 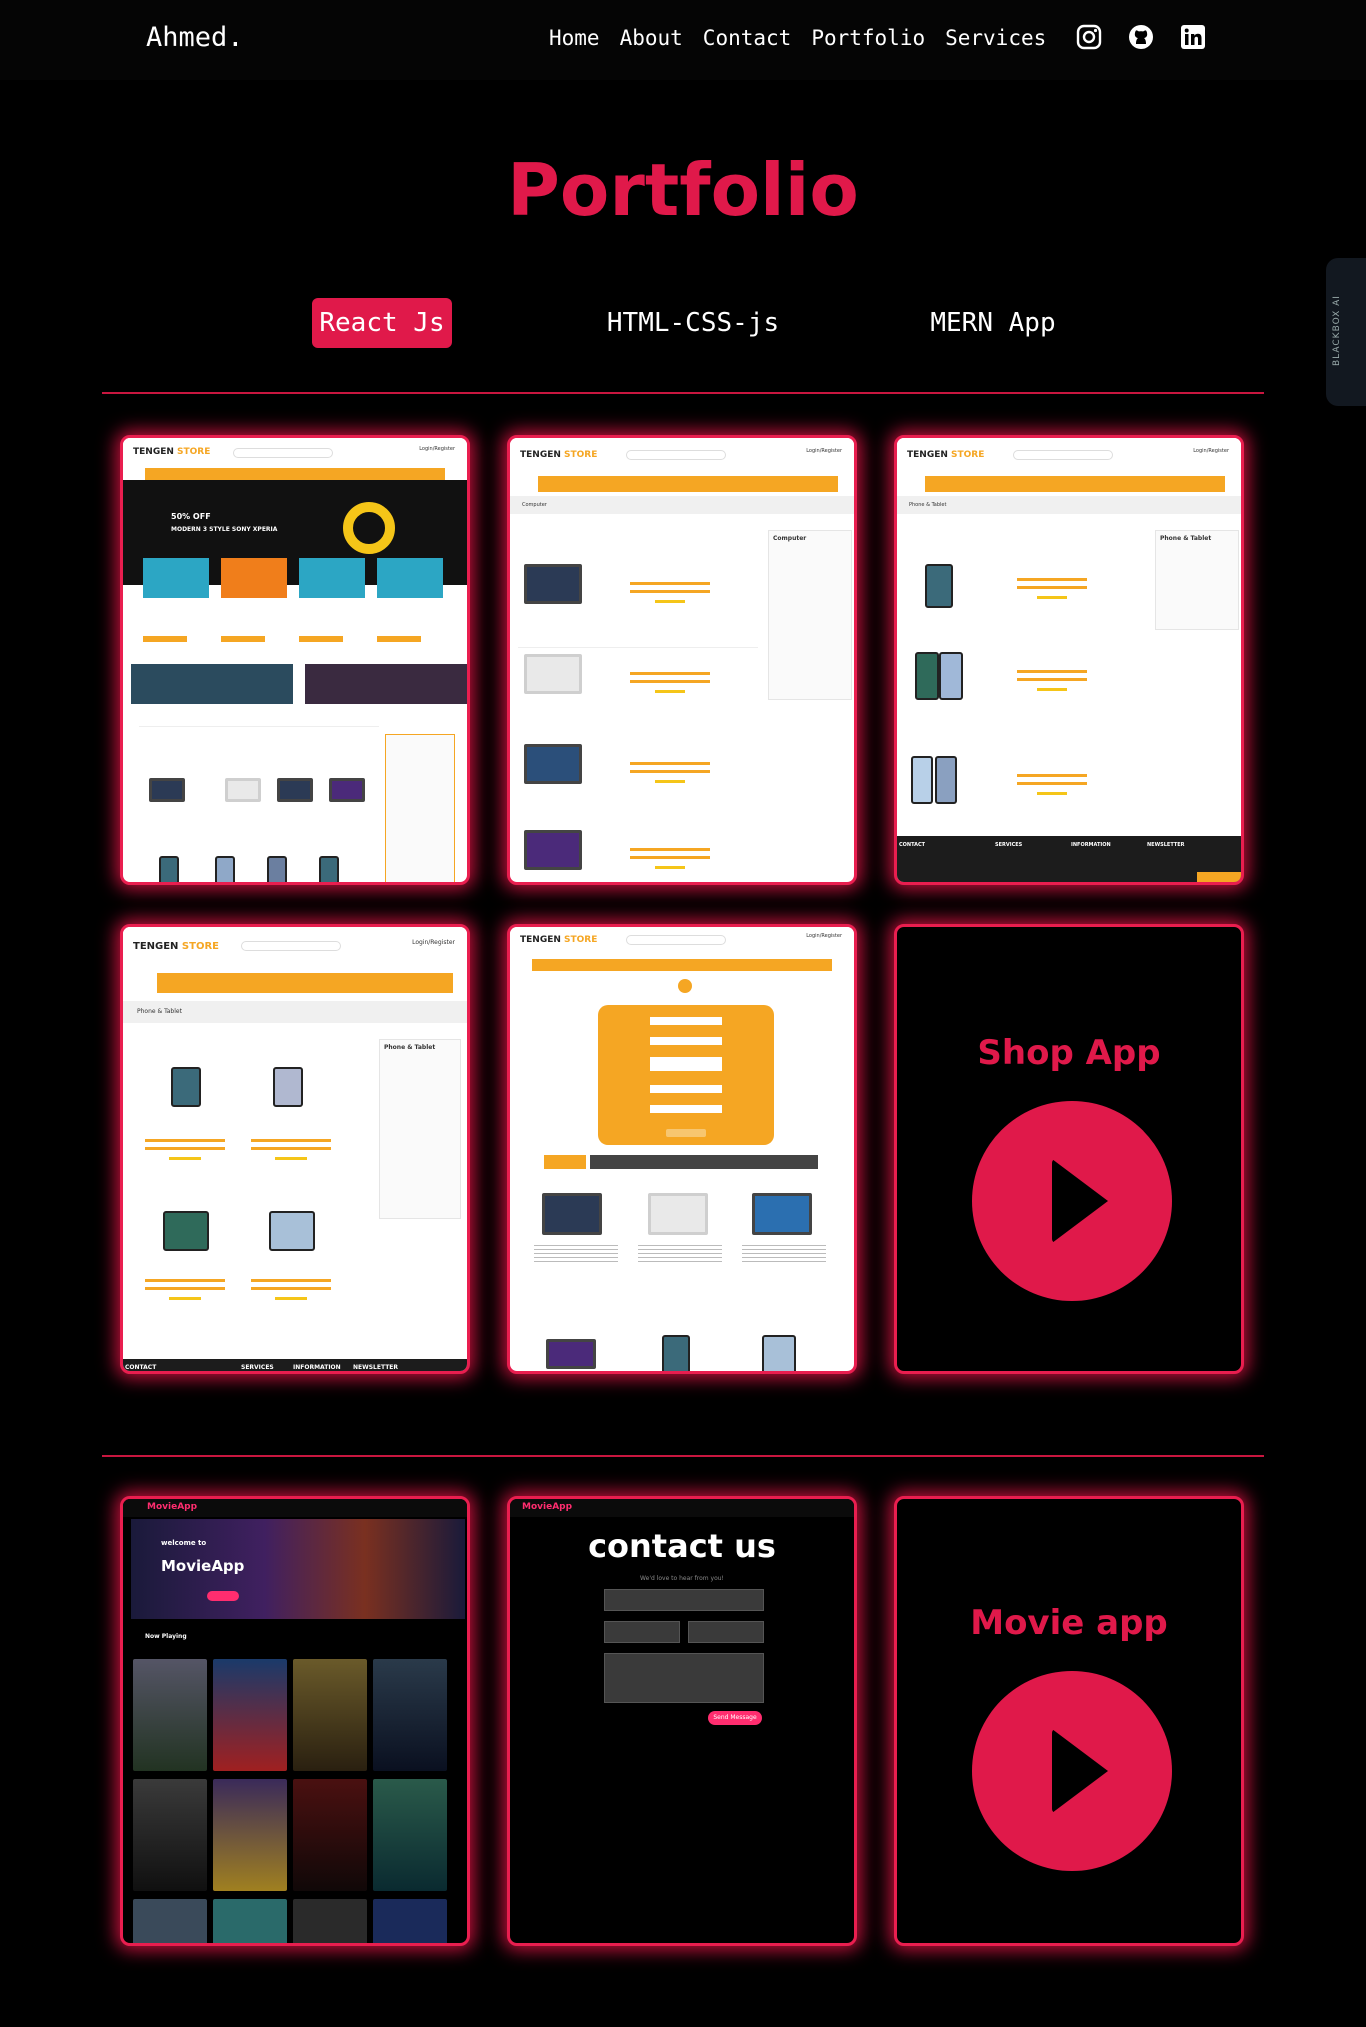 What do you see at coordinates (1069, 1053) in the screenshot?
I see `card-title: Shop App` at bounding box center [1069, 1053].